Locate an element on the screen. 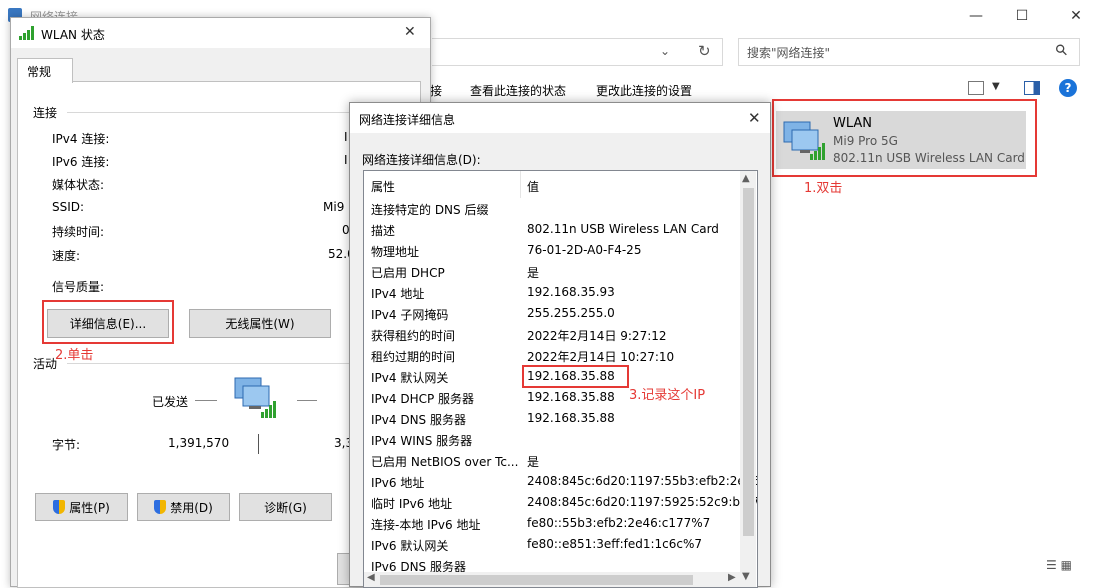 The height and width of the screenshot is (588, 1099). row-property: 连接特定的 DNS 后缀 is located at coordinates (430, 210).